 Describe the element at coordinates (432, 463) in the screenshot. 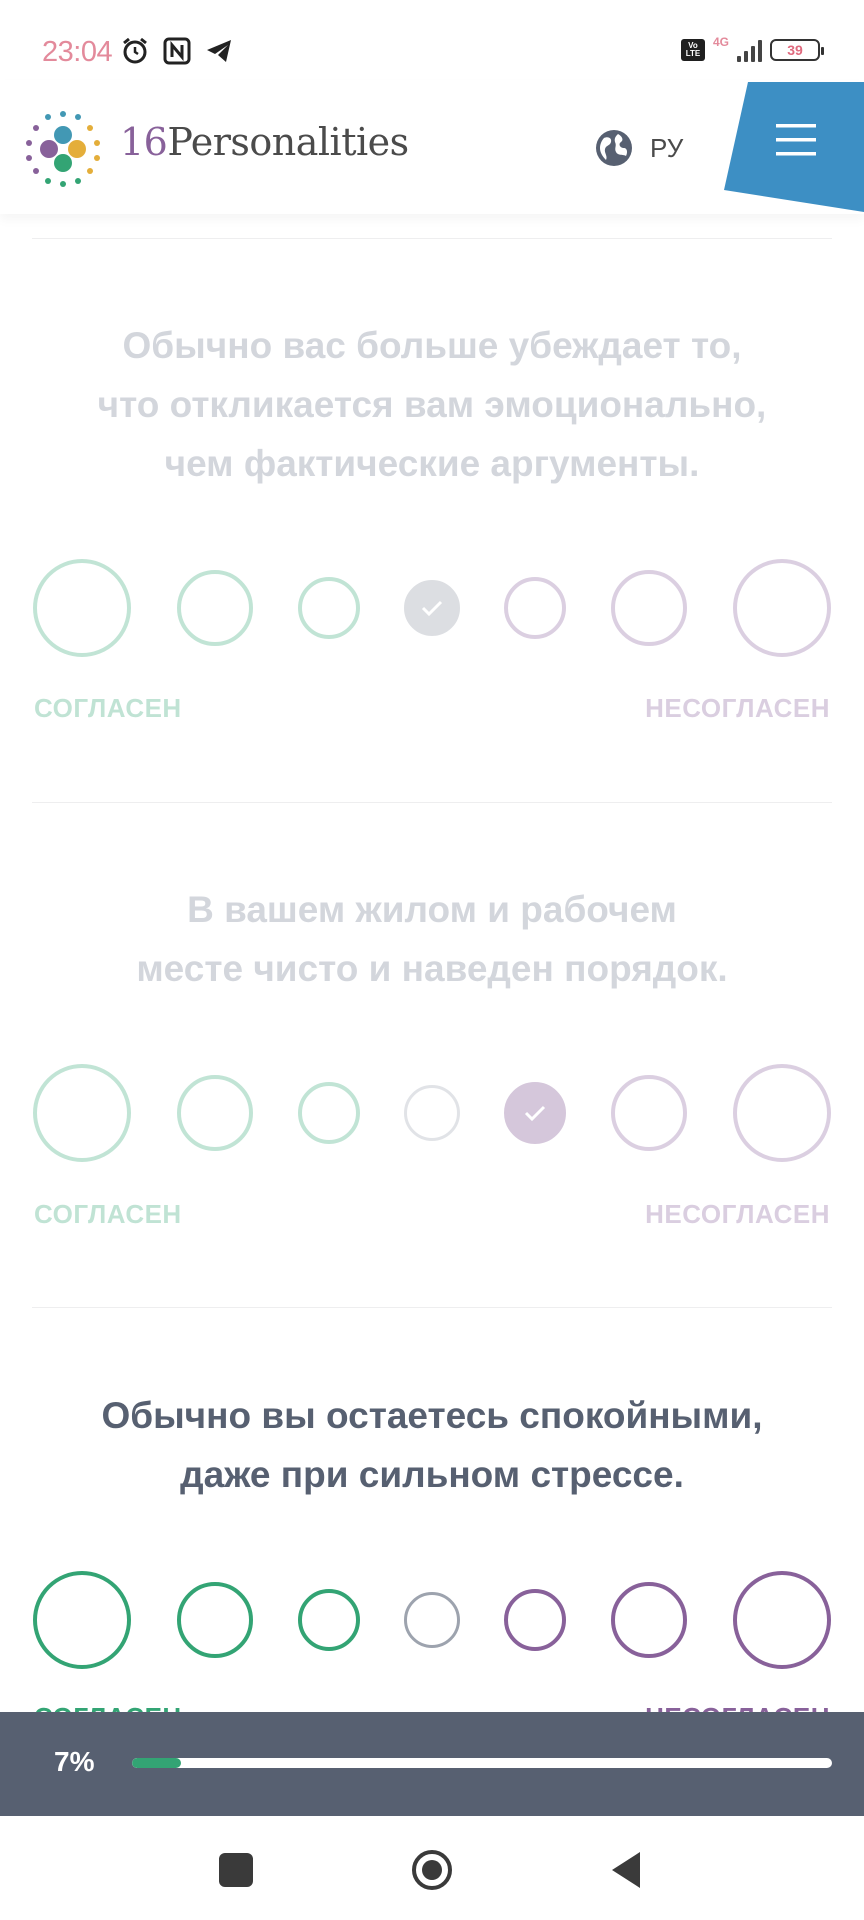

I see `question-line: чем фактические аргументы.` at that location.